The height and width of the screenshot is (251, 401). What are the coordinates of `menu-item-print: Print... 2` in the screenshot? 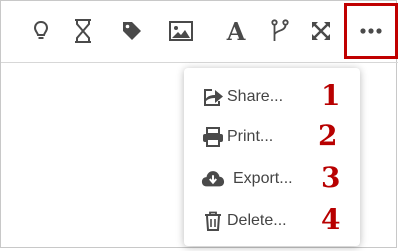 It's located at (272, 136).